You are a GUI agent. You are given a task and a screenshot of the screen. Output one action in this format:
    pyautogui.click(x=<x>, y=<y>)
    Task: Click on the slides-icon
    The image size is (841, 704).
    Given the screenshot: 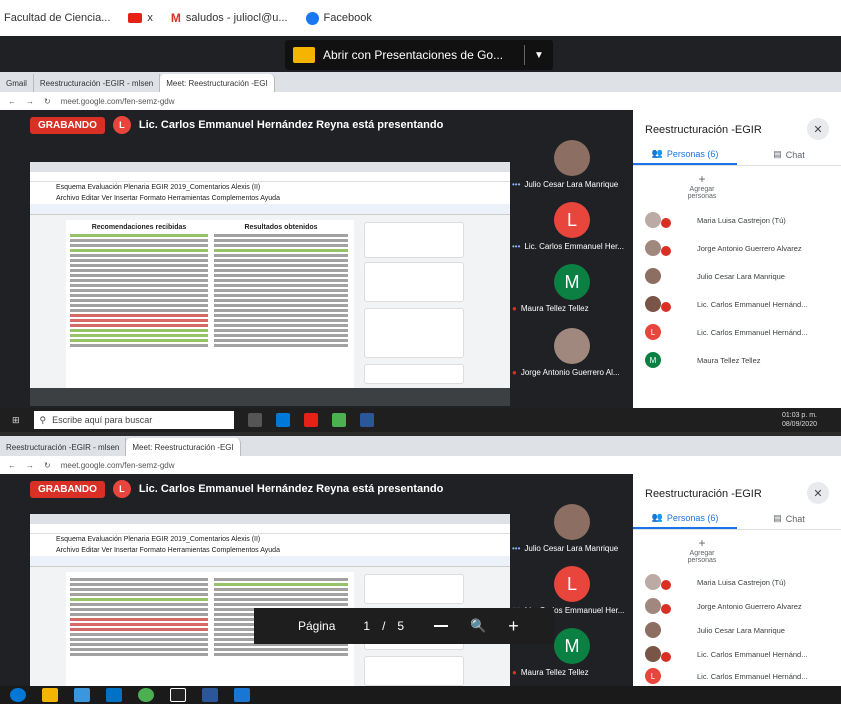 What is the action you would take?
    pyautogui.click(x=304, y=55)
    